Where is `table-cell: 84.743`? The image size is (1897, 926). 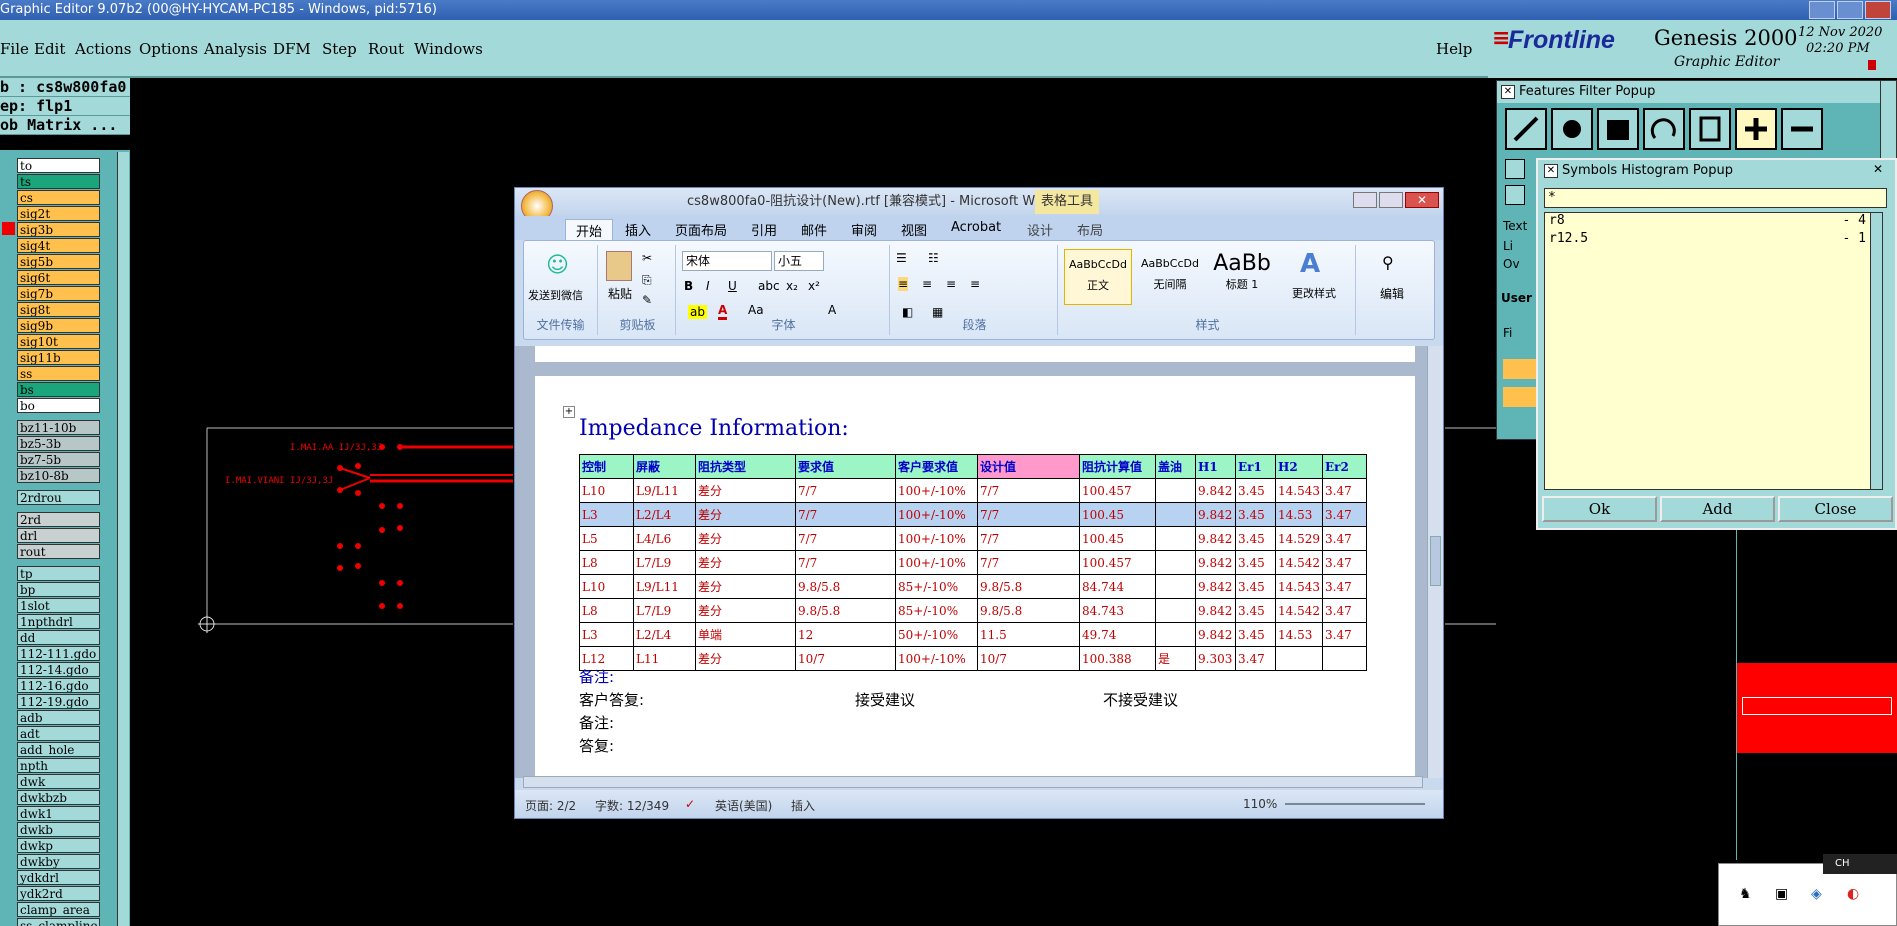 table-cell: 84.743 is located at coordinates (1117, 610).